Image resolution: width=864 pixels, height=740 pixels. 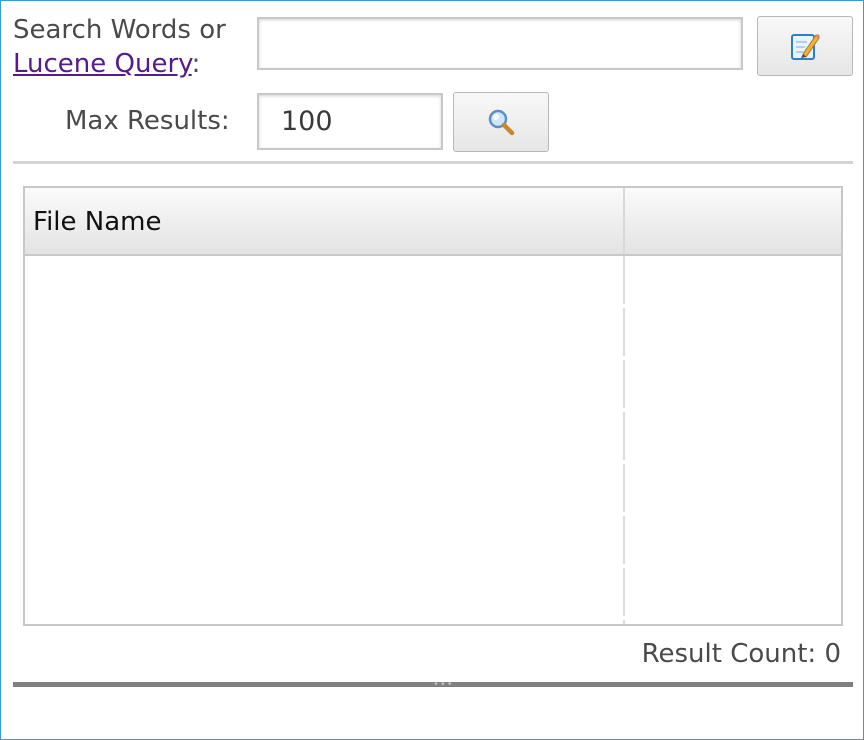 I want to click on search-button, so click(x=501, y=122).